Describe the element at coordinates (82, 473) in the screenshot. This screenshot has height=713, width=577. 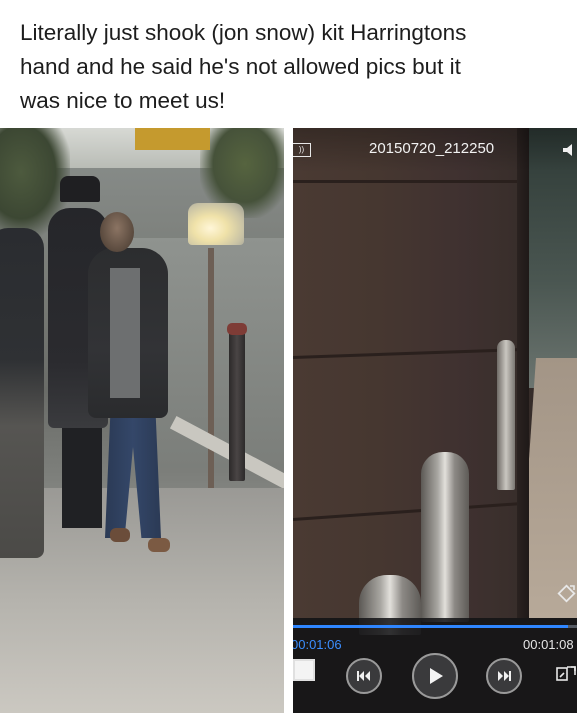
I see `person-middle-legs` at that location.